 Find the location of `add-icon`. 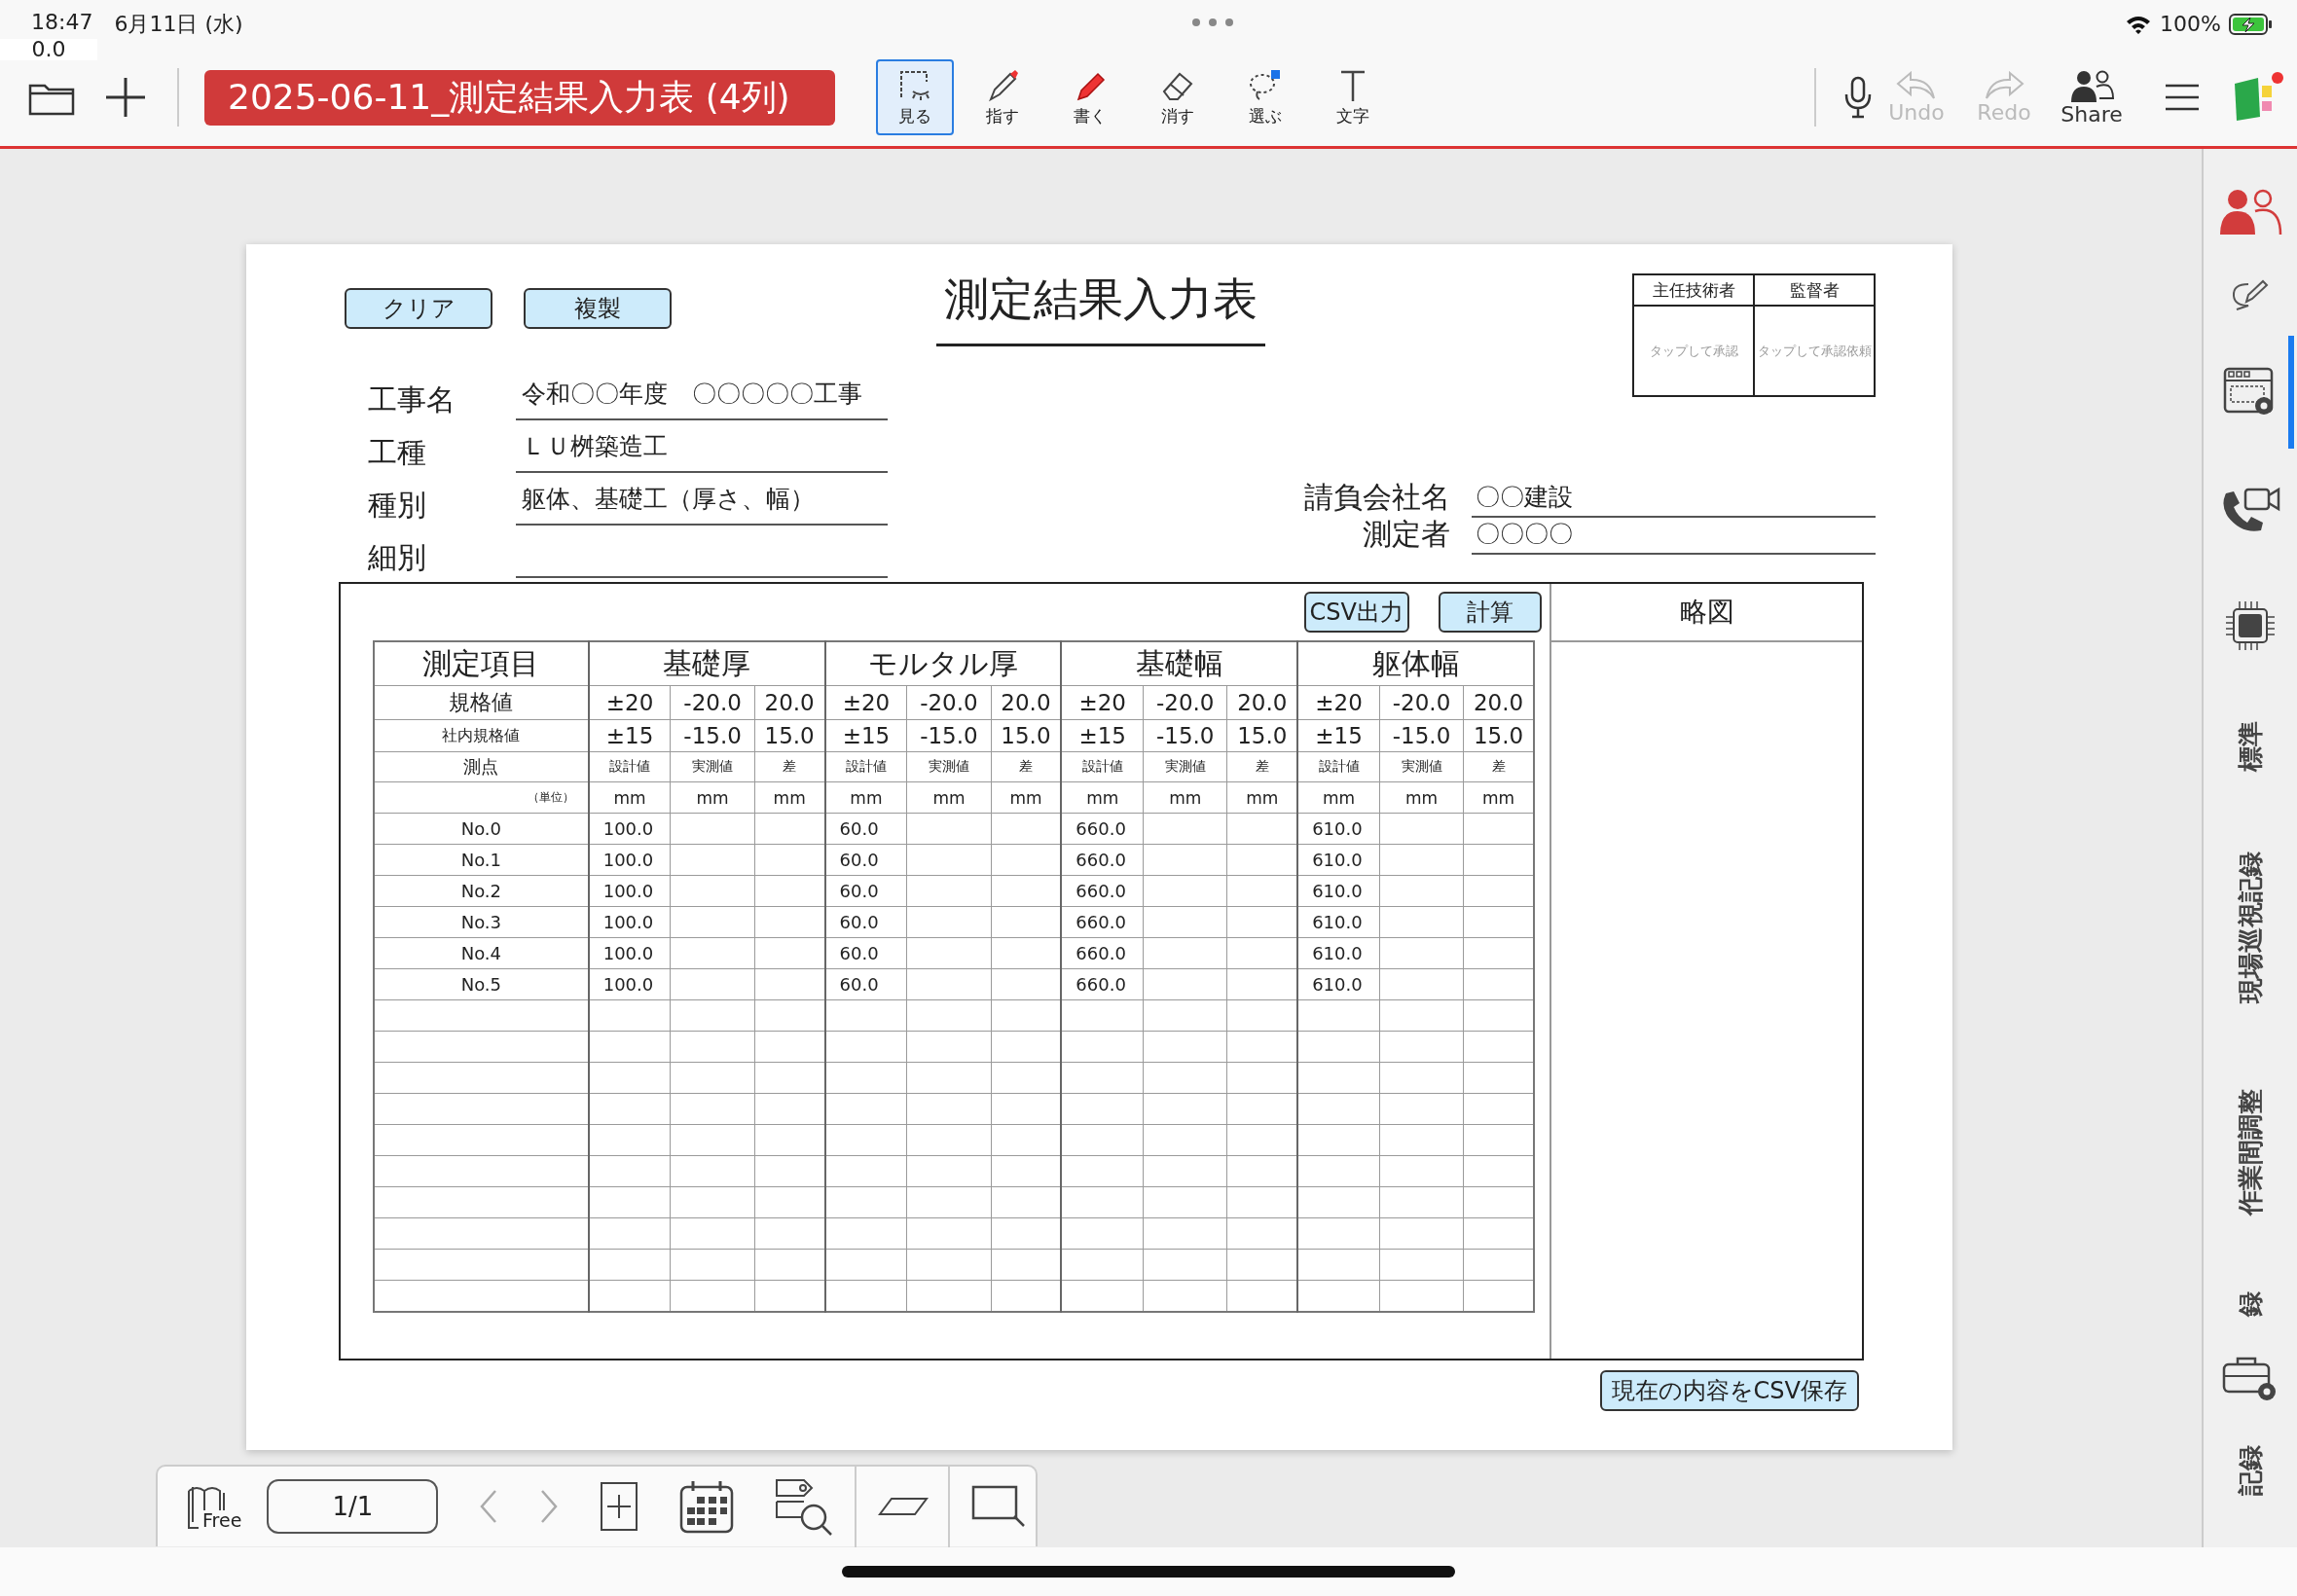

add-icon is located at coordinates (126, 97).